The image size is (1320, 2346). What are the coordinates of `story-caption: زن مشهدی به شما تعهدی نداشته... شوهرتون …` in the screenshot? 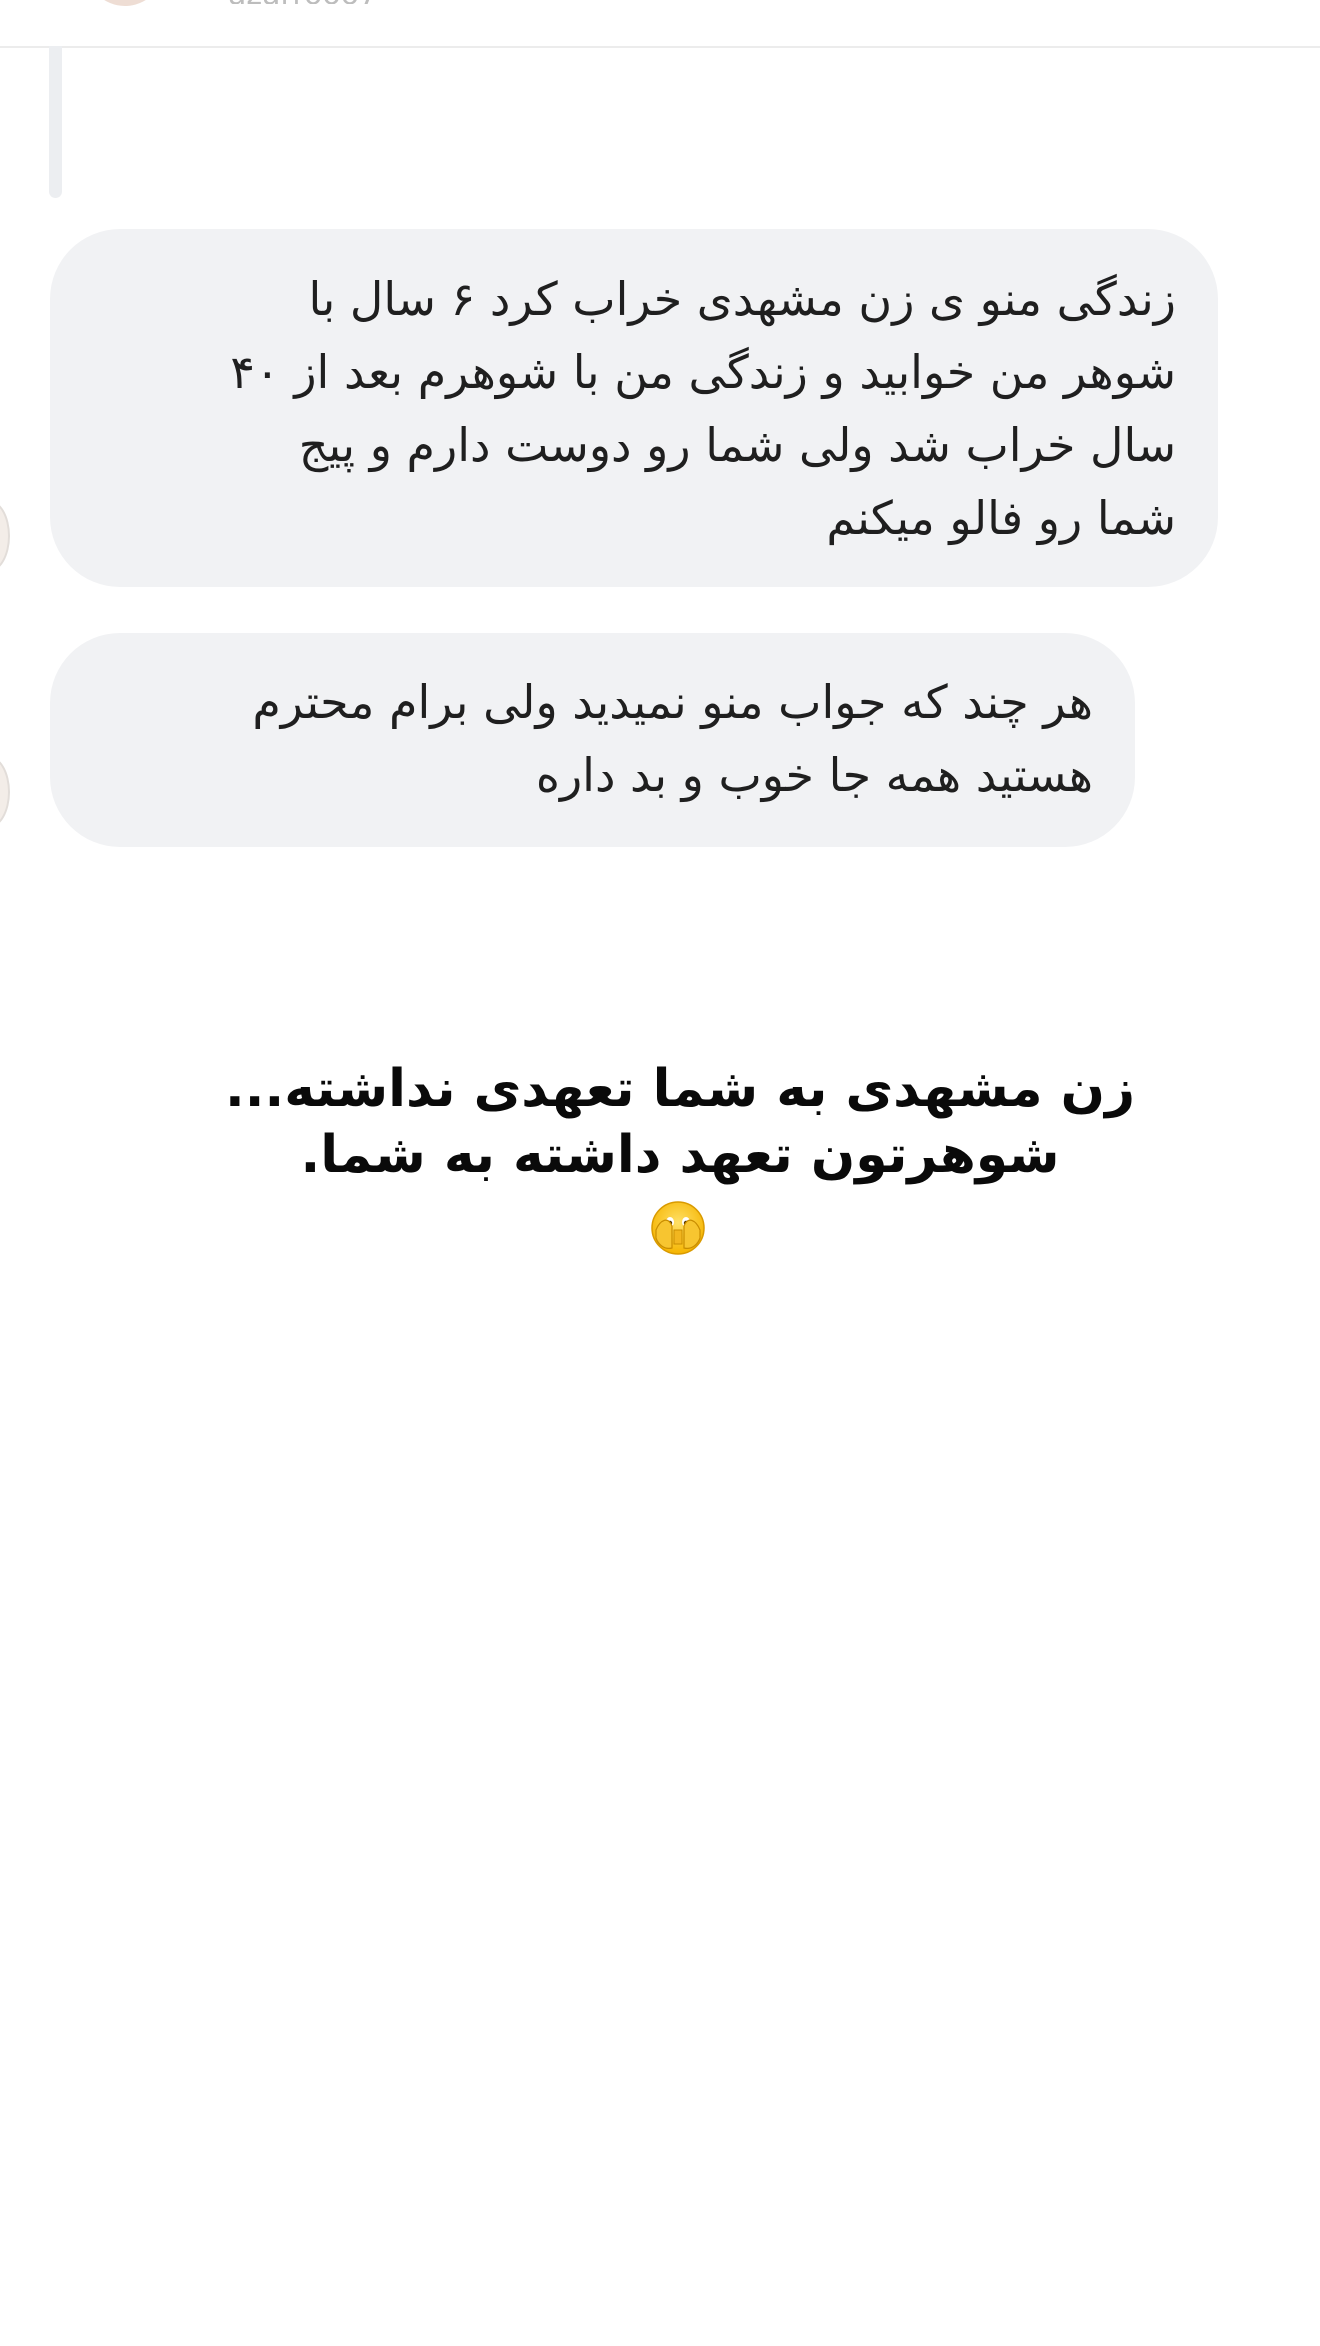 It's located at (680, 1122).